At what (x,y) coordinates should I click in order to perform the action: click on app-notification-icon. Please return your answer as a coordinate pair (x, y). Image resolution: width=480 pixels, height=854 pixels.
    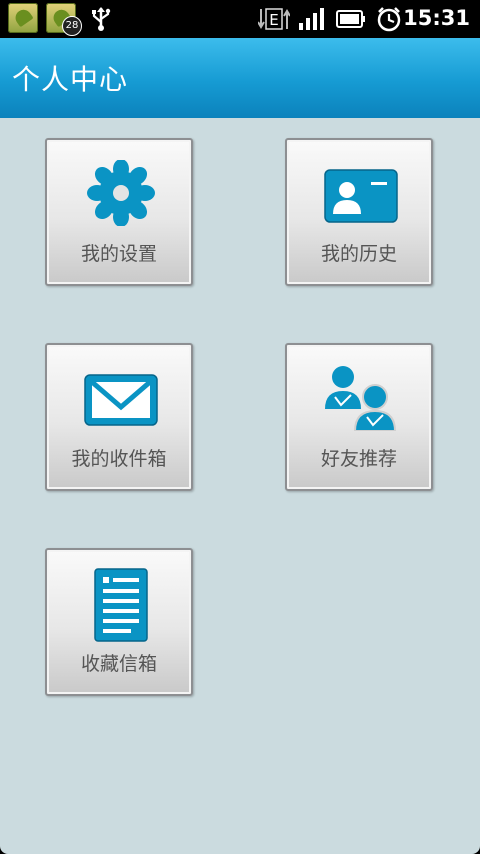
    Looking at the image, I should click on (23, 18).